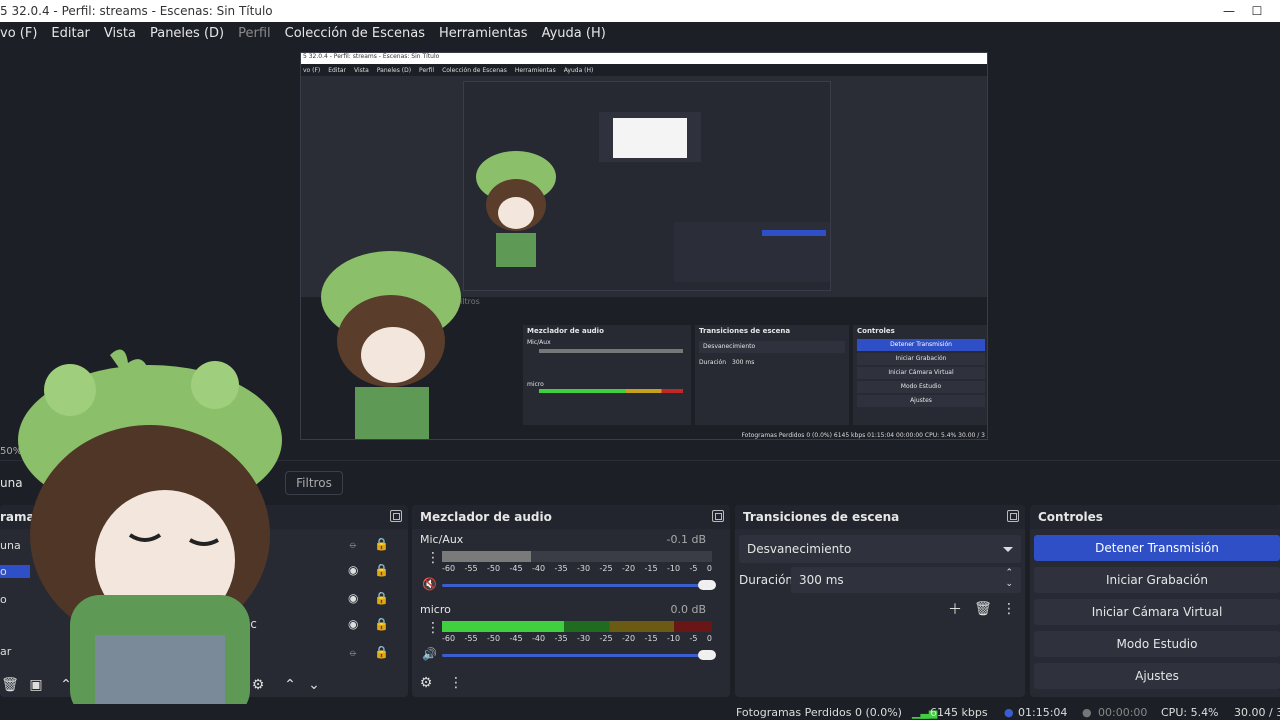  I want to click on chevron-down-icon: ⌄, so click(314, 685).